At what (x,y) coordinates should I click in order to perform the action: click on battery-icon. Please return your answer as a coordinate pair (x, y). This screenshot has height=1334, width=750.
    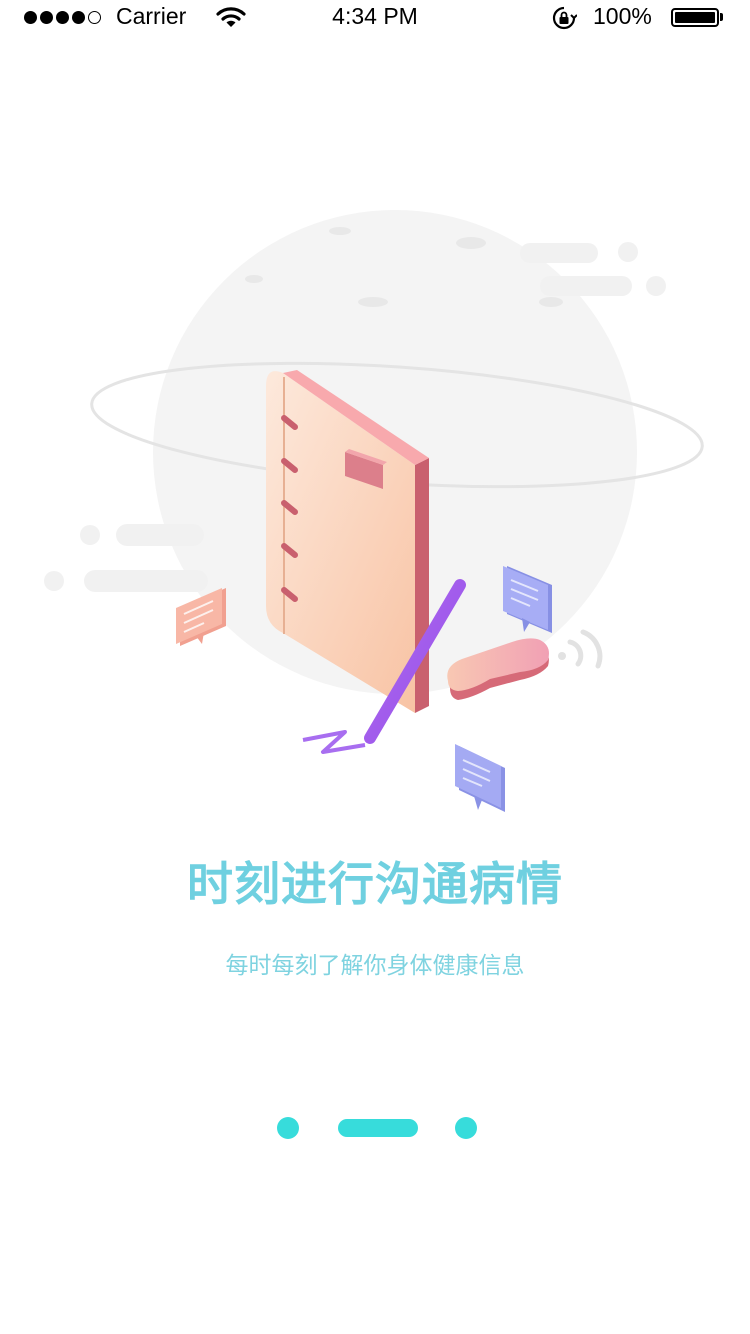
    Looking at the image, I should click on (695, 17).